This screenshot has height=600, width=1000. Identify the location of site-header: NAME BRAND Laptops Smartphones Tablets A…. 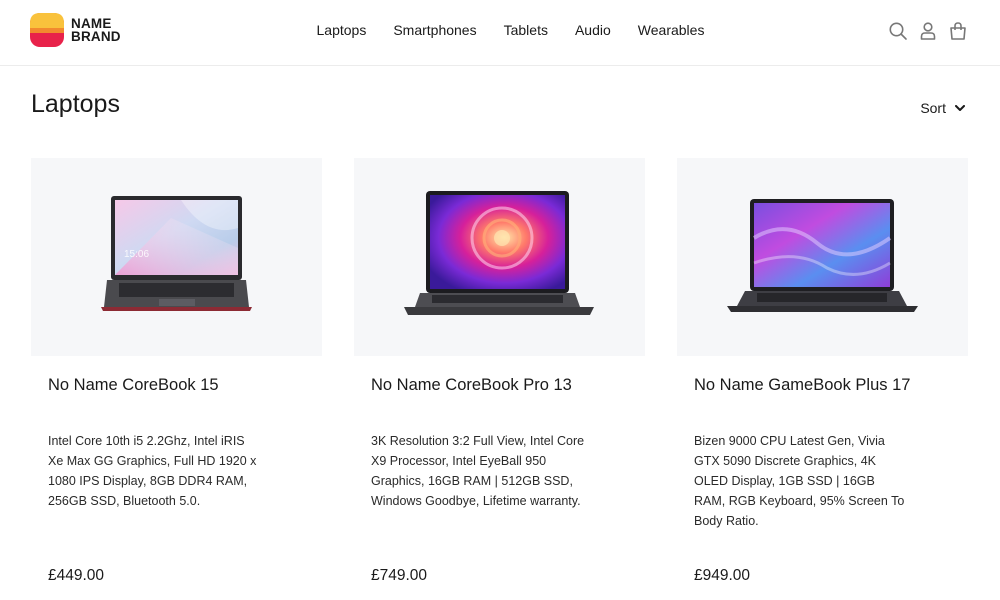
(500, 33).